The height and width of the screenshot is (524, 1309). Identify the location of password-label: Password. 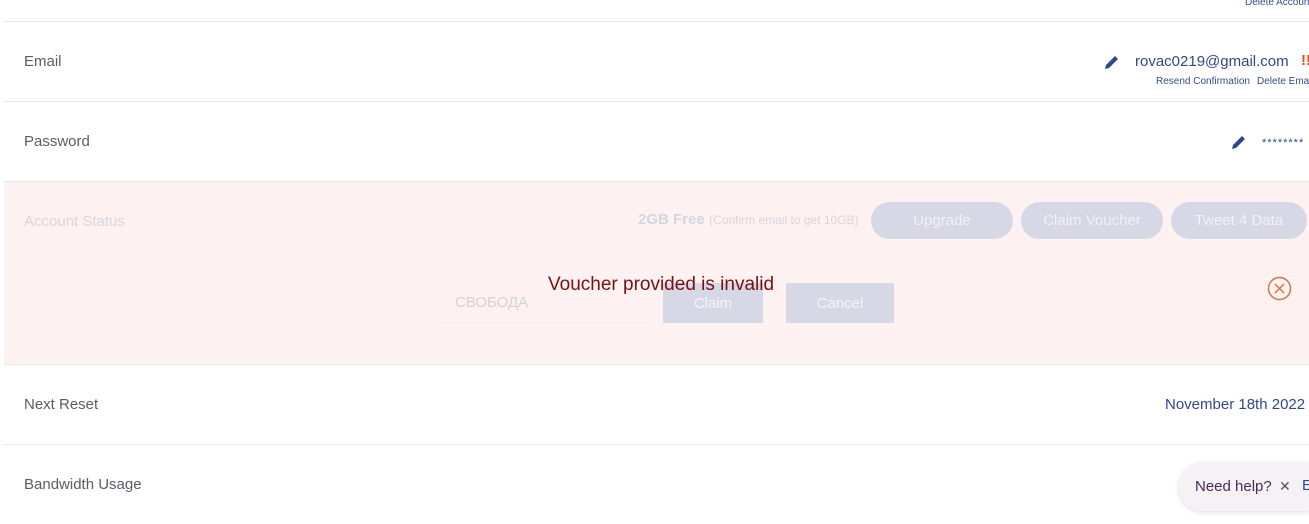
(57, 141).